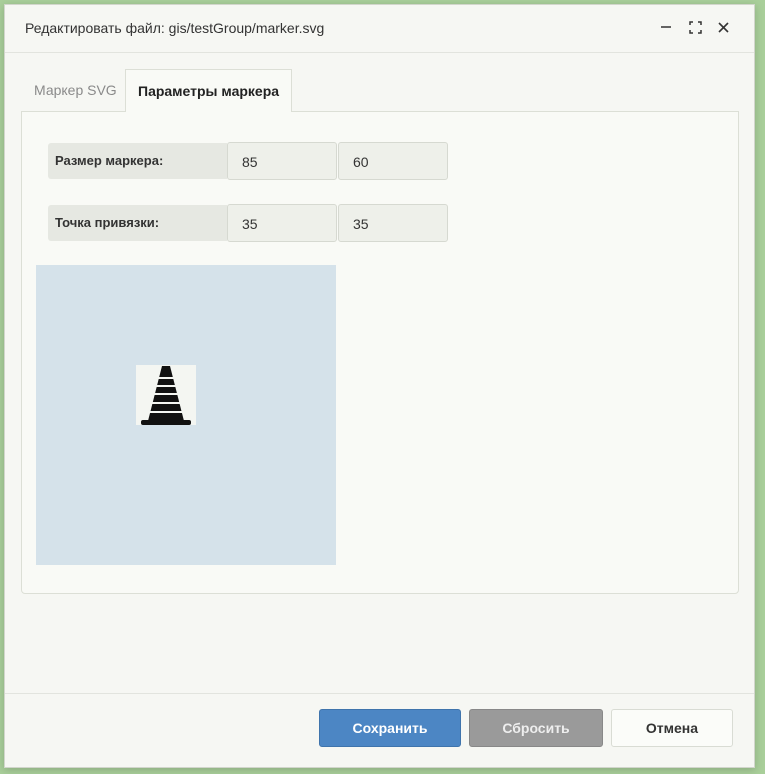  I want to click on tab-marker-params: Параметры маркера, so click(209, 90).